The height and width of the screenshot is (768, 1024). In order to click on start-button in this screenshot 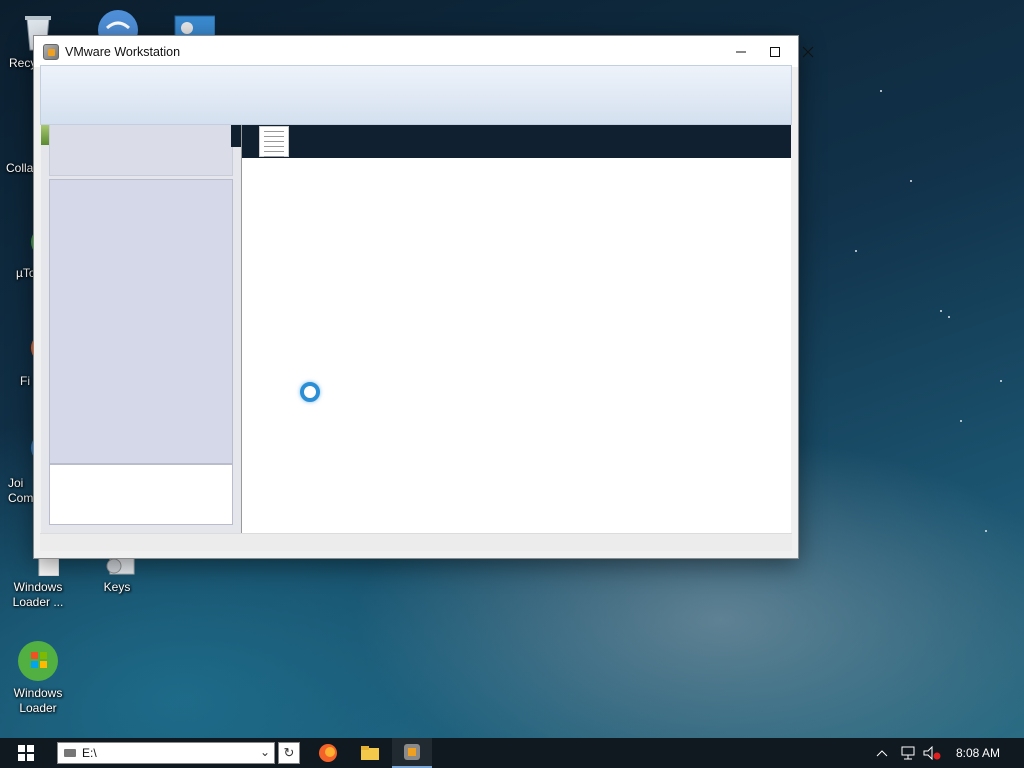, I will do `click(26, 753)`.